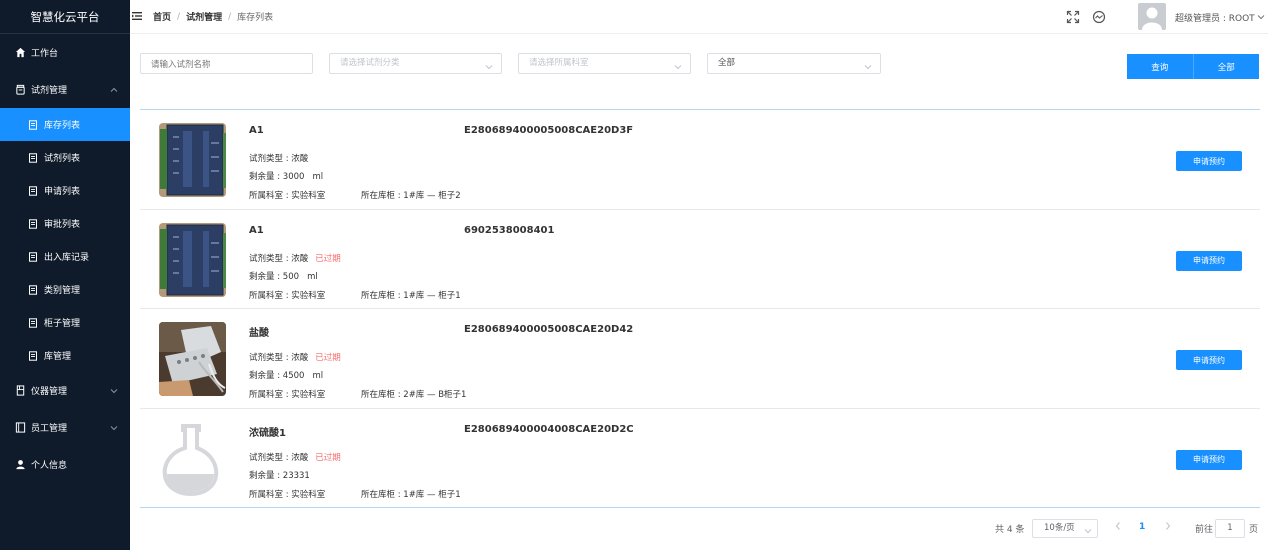 Image resolution: width=1268 pixels, height=550 pixels. What do you see at coordinates (1142, 527) in the screenshot?
I see `page-number-current: 1` at bounding box center [1142, 527].